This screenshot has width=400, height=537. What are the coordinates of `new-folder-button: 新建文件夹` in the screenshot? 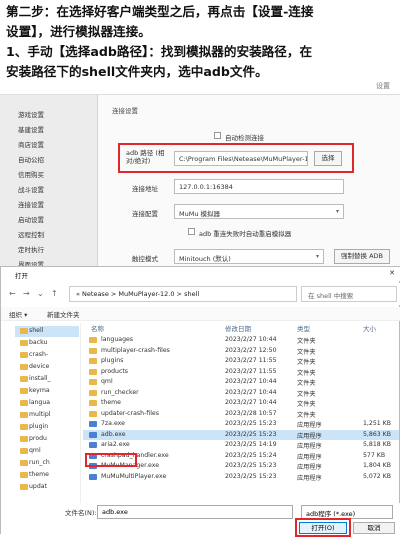 It's located at (63, 314).